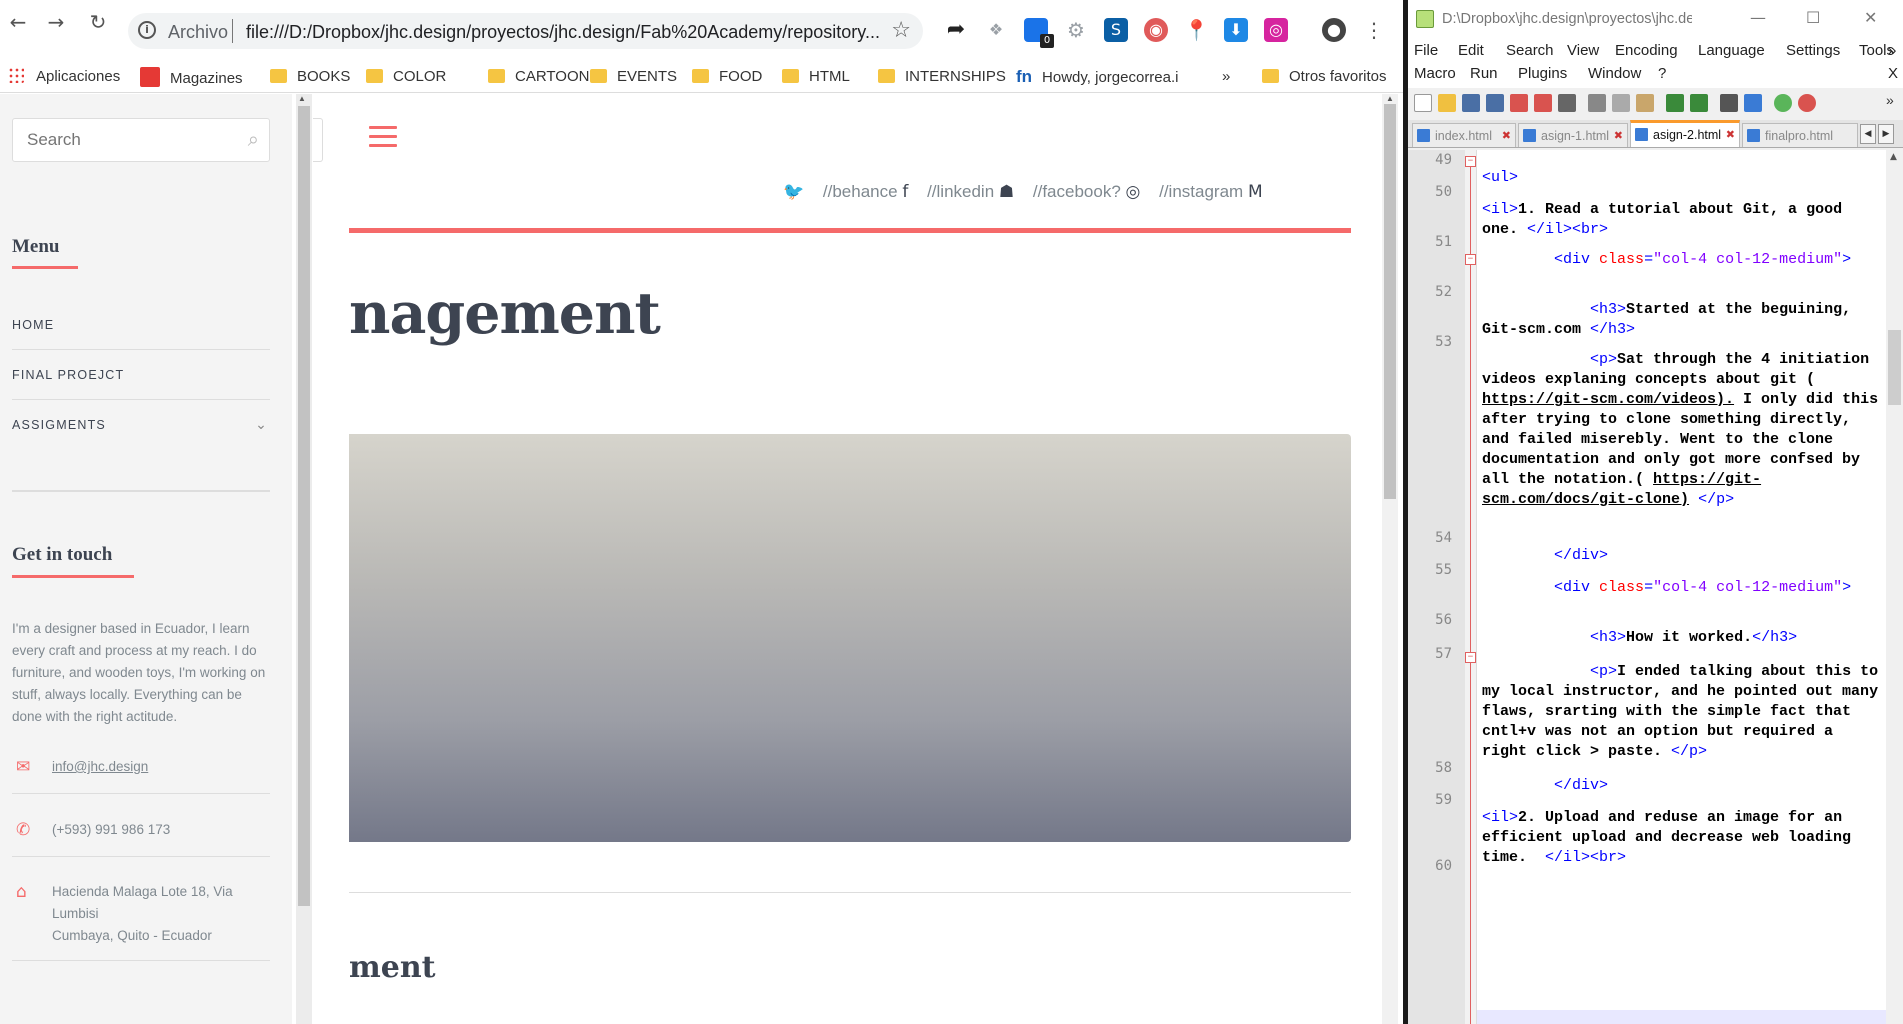 The height and width of the screenshot is (1024, 1903). I want to click on bookmark-howdy-jorgecorrea-i: fn Howdy, jorgecorrea.i, so click(1097, 77).